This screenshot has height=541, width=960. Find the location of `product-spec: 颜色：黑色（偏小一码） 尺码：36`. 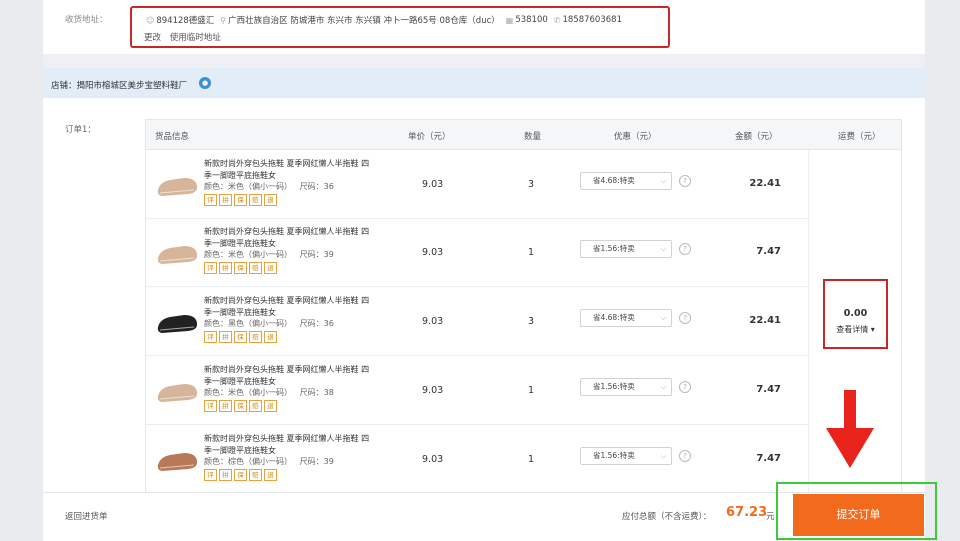

product-spec: 颜色：黑色（偏小一码） 尺码：36 is located at coordinates (269, 323).